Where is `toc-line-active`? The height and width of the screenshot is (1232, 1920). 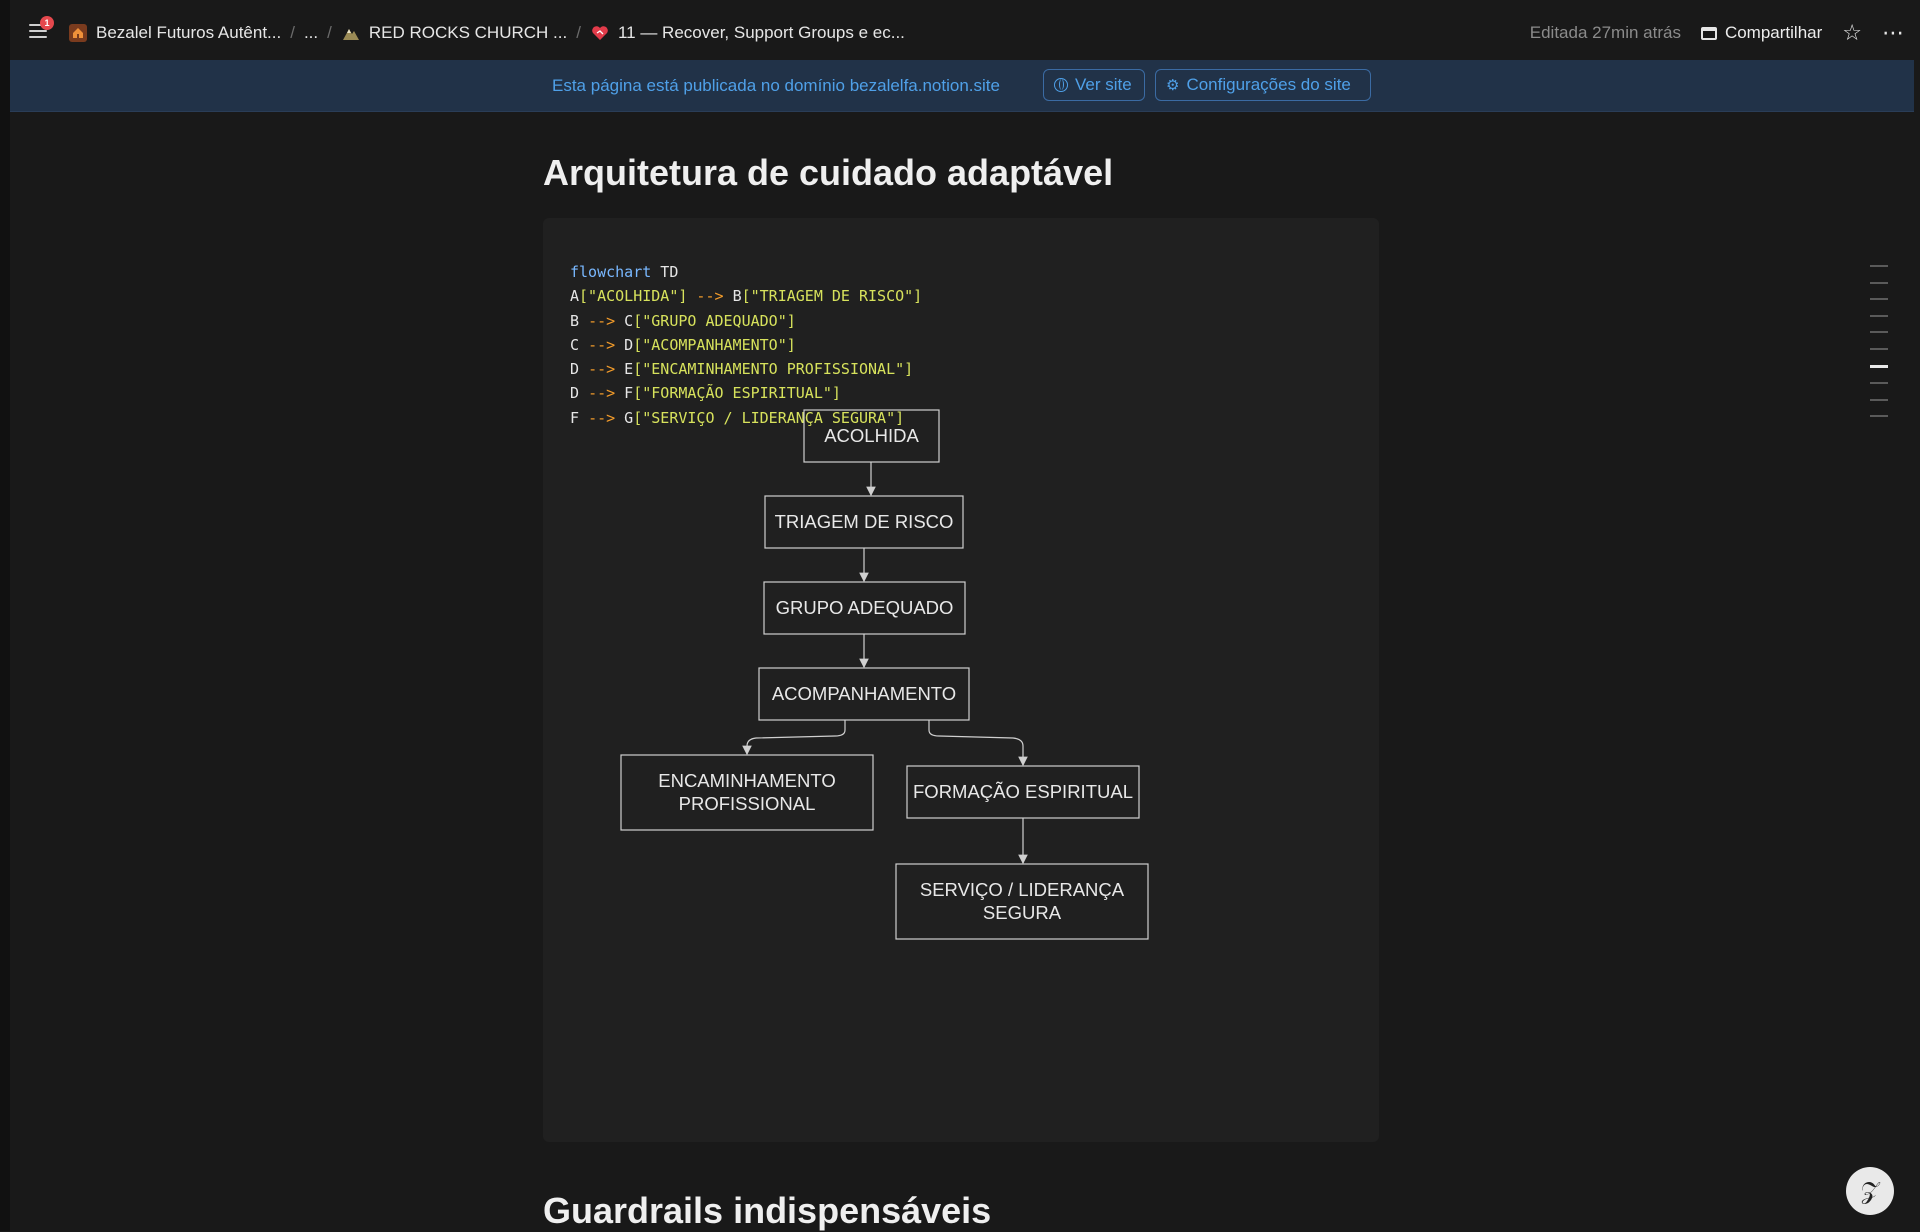 toc-line-active is located at coordinates (1879, 366).